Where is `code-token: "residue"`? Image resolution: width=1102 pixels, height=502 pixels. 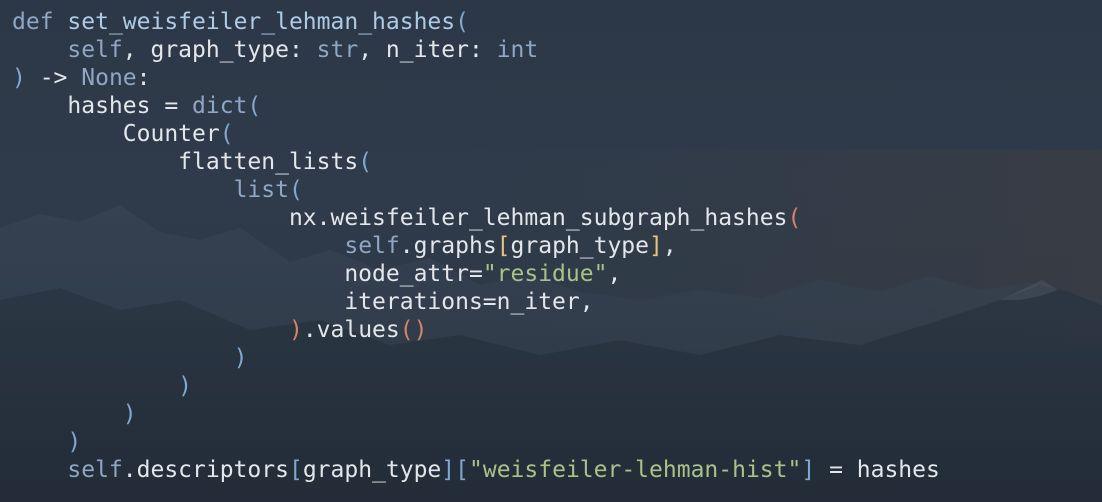 code-token: "residue" is located at coordinates (545, 274).